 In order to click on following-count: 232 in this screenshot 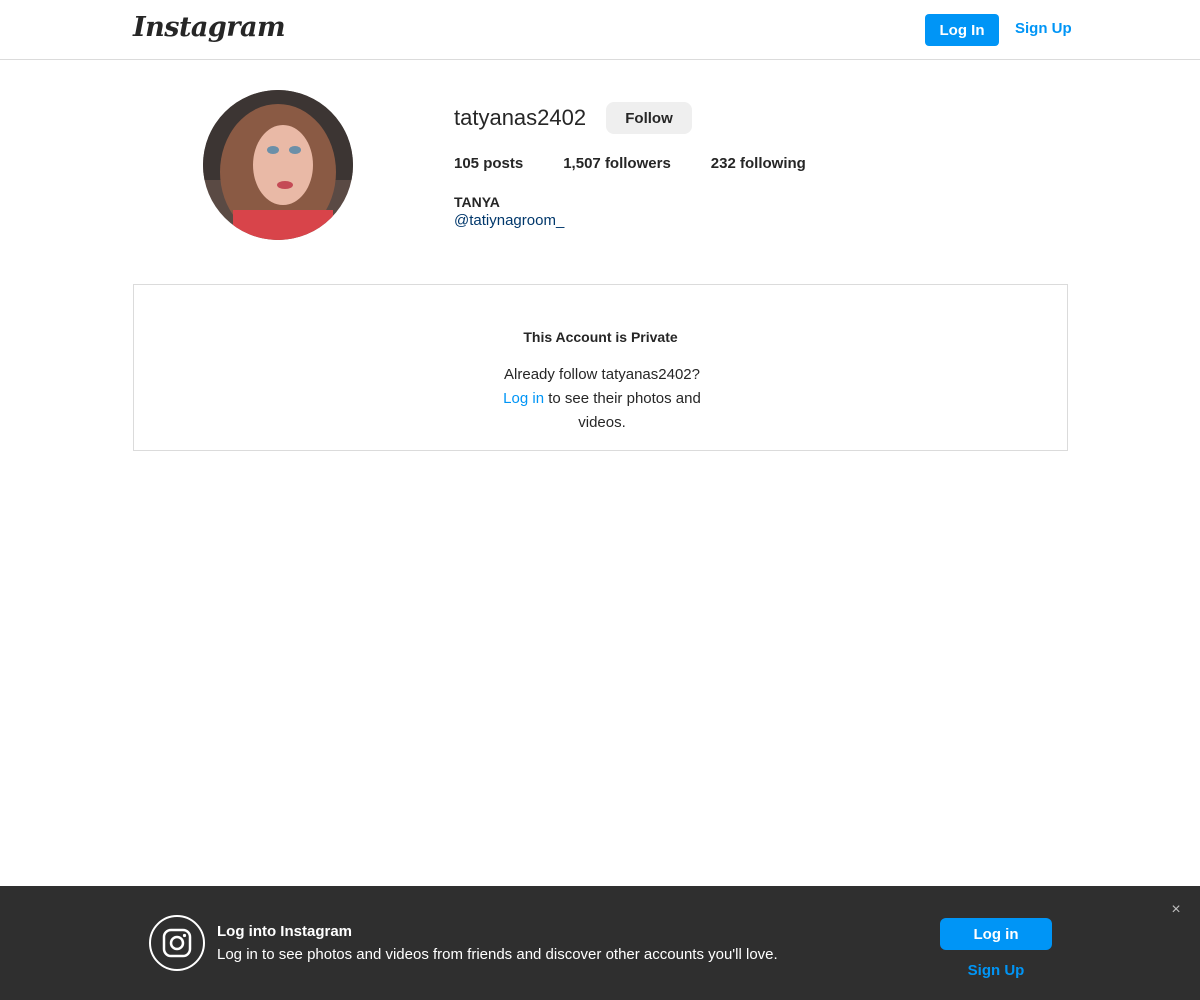, I will do `click(723, 163)`.